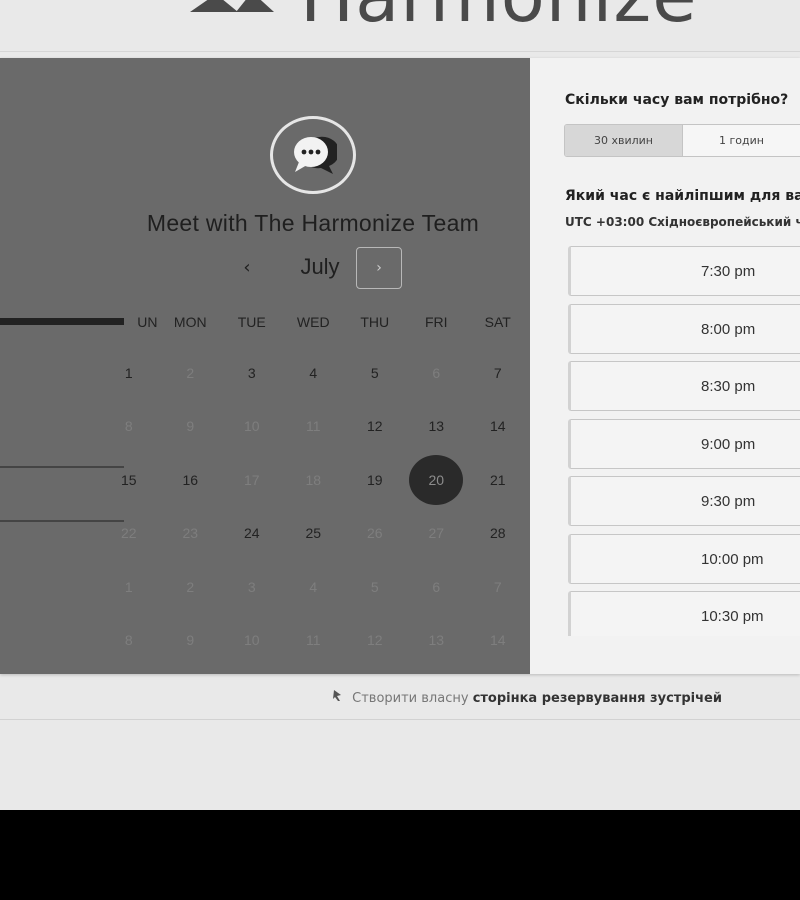 This screenshot has height=900, width=800. I want to click on calendar-day: 25, so click(314, 533).